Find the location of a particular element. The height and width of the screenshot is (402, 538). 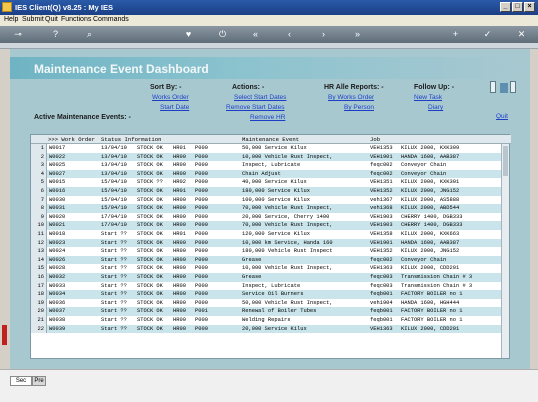

sort-works-order-link: Works Order is located at coordinates (170, 97).